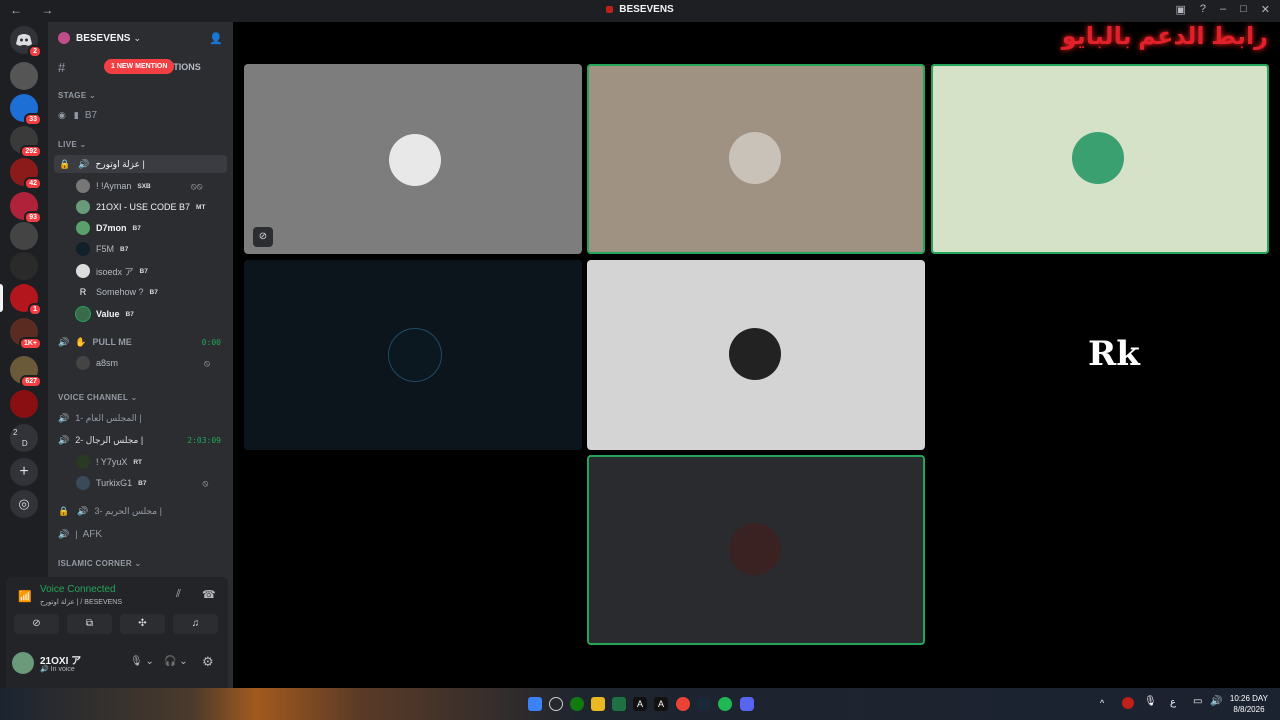 The width and height of the screenshot is (1280, 720). Describe the element at coordinates (102, 249) in the screenshot. I see `voice-member: F5M B7` at that location.